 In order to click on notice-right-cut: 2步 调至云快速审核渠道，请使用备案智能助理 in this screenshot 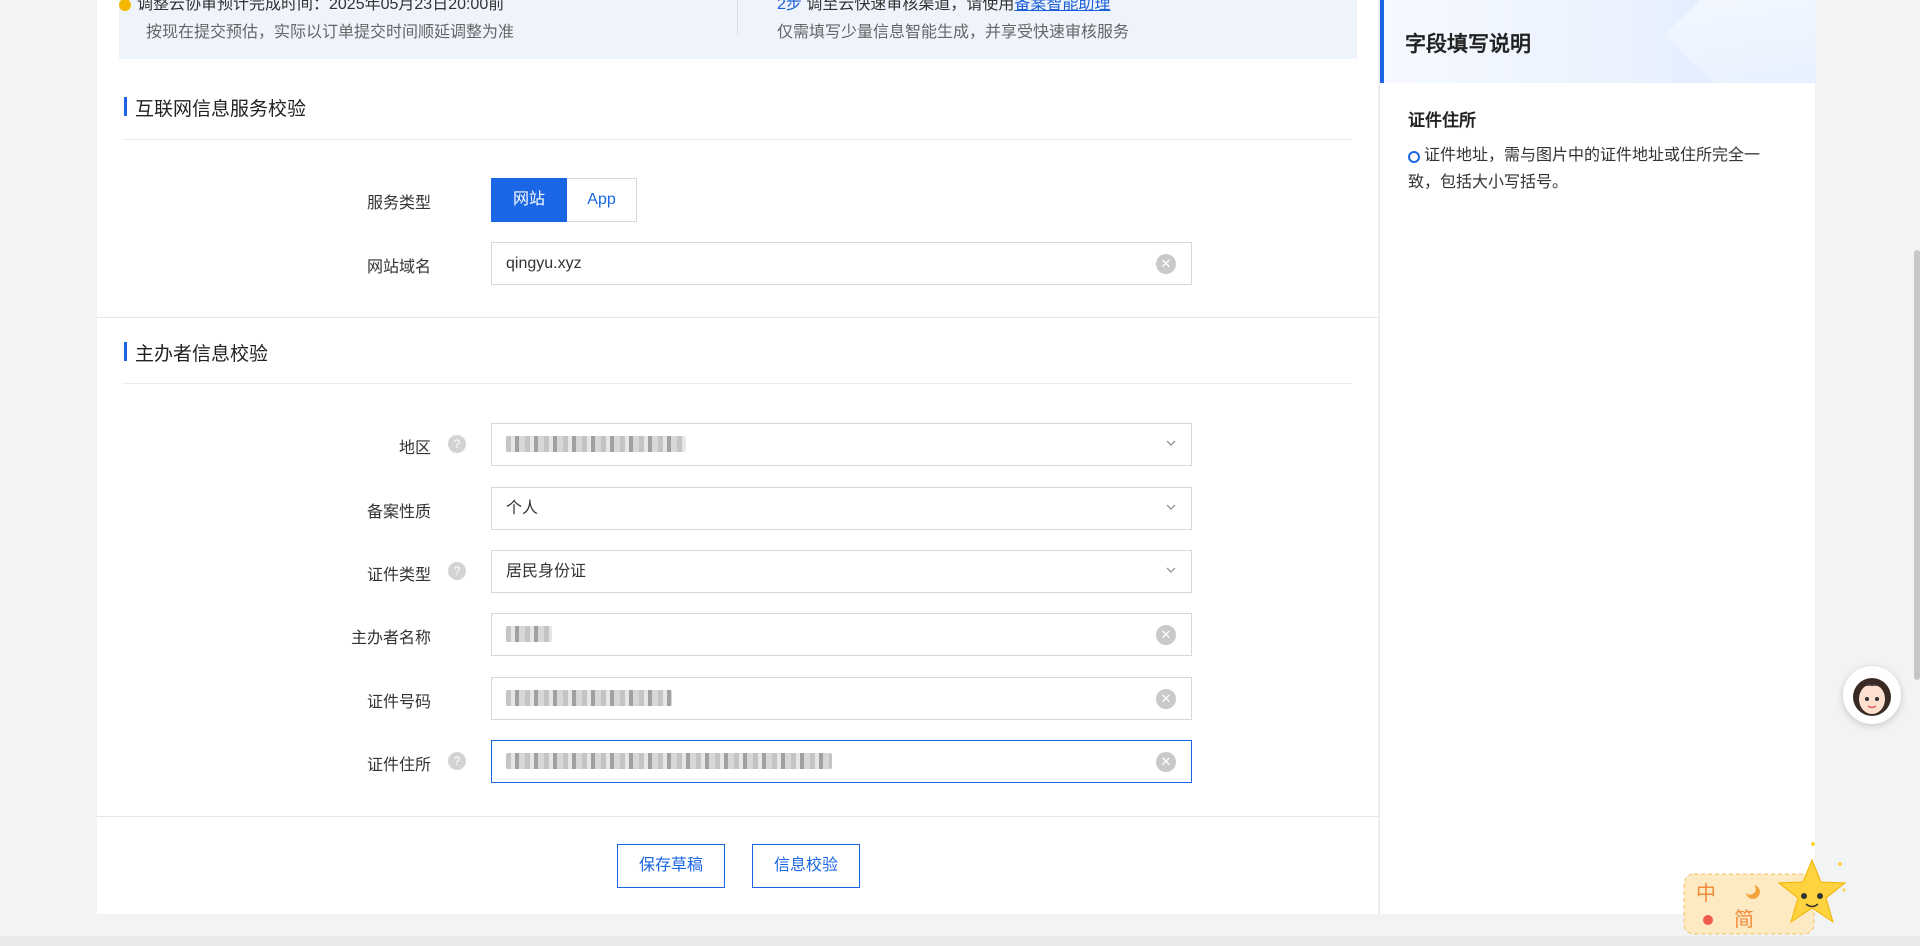, I will do `click(943, 7)`.